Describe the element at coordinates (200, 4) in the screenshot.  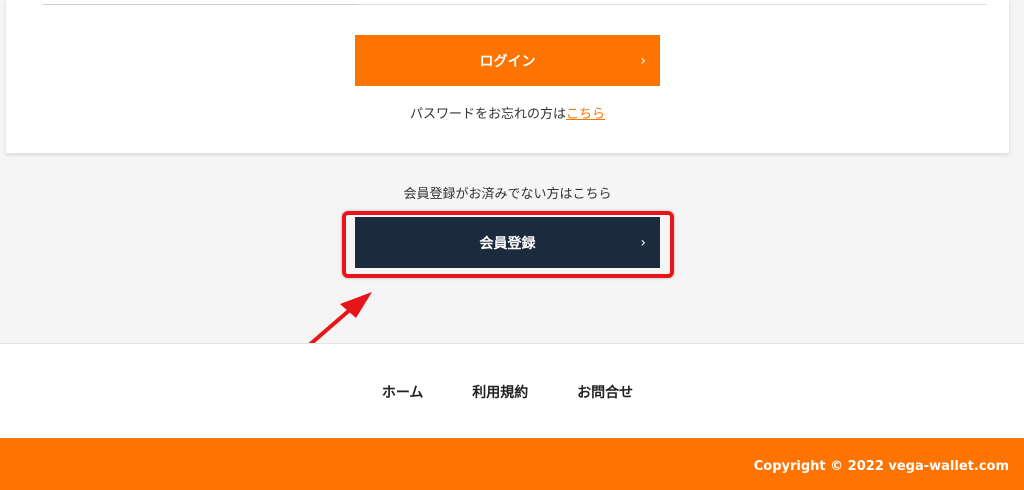
I see `password-field-input` at that location.